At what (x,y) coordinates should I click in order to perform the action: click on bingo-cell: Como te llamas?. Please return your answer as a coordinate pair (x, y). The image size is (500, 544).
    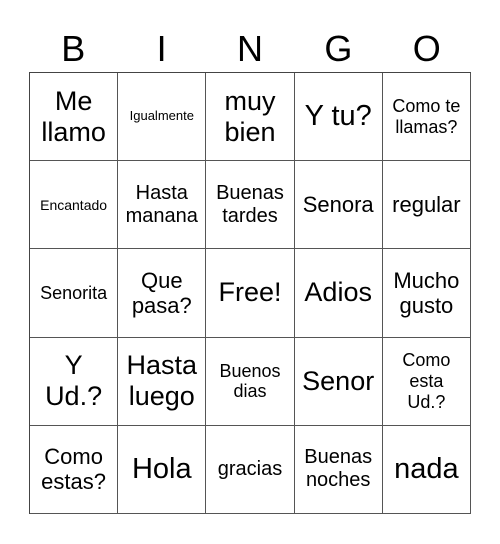
    Looking at the image, I should click on (426, 117).